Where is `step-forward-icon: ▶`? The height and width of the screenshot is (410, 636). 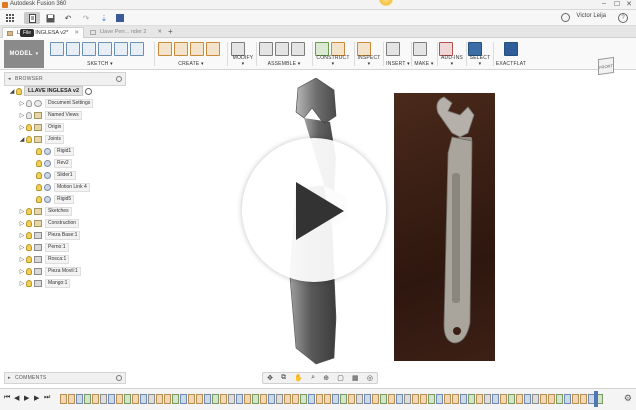
step-forward-icon: ▶ is located at coordinates (36, 398).